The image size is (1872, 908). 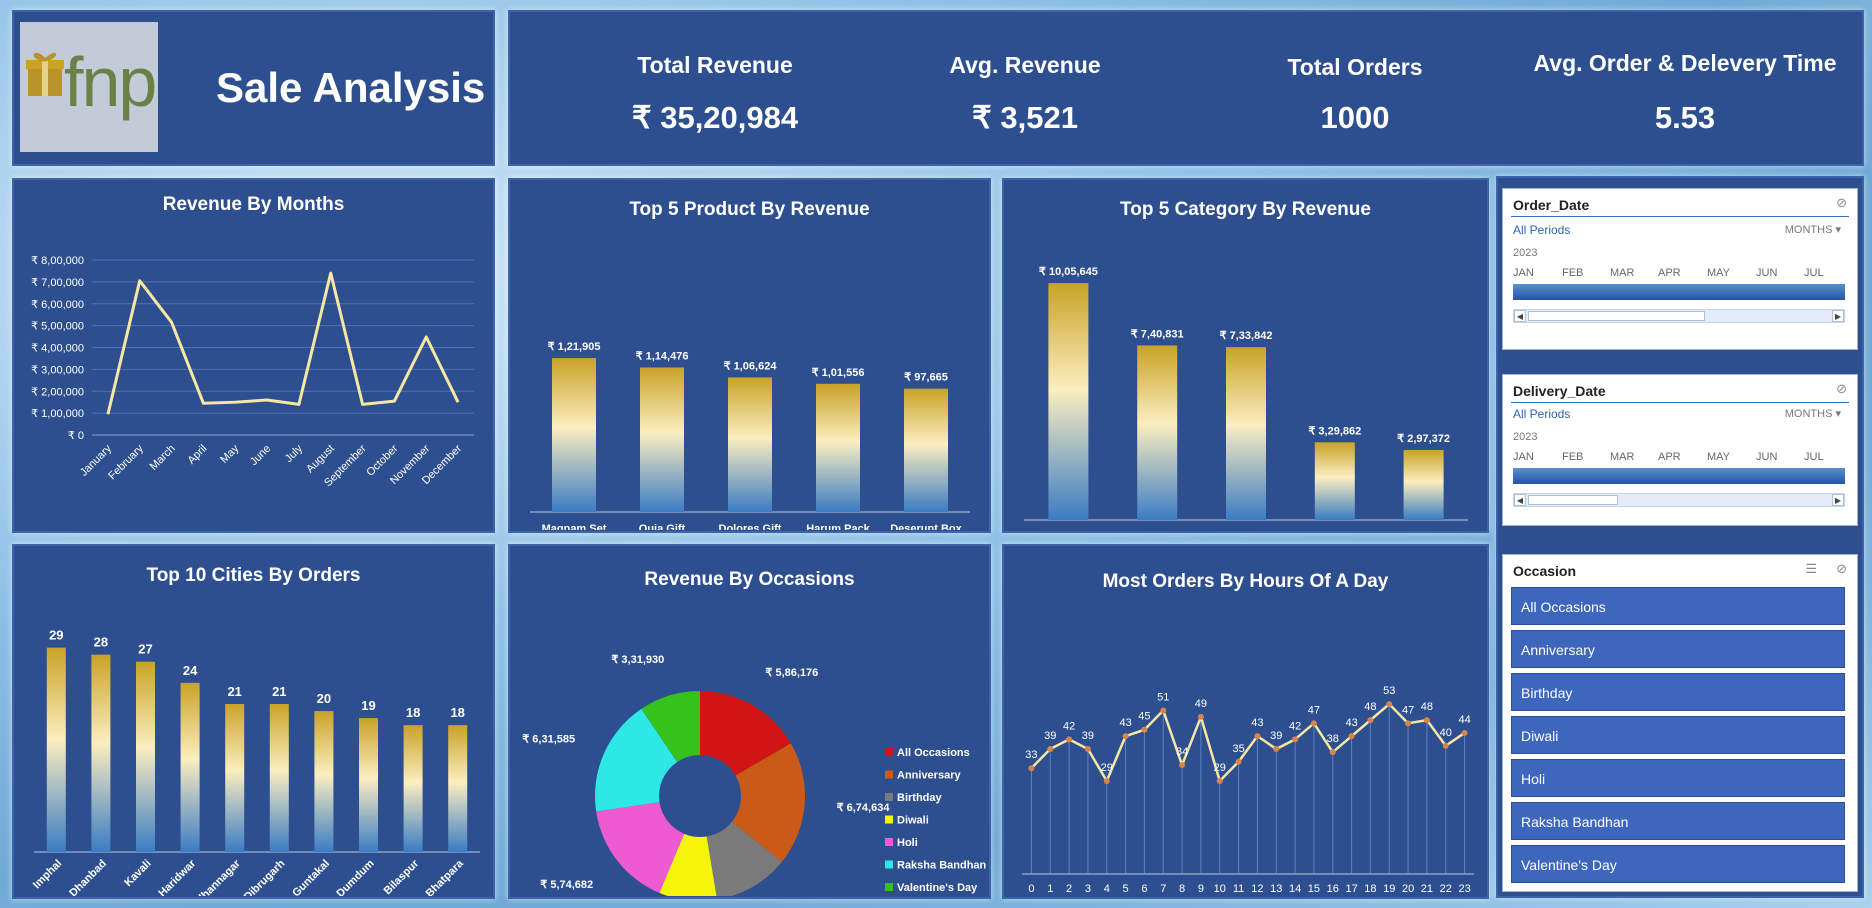 I want to click on x-tick-label: Dolores Gift, so click(x=750, y=526).